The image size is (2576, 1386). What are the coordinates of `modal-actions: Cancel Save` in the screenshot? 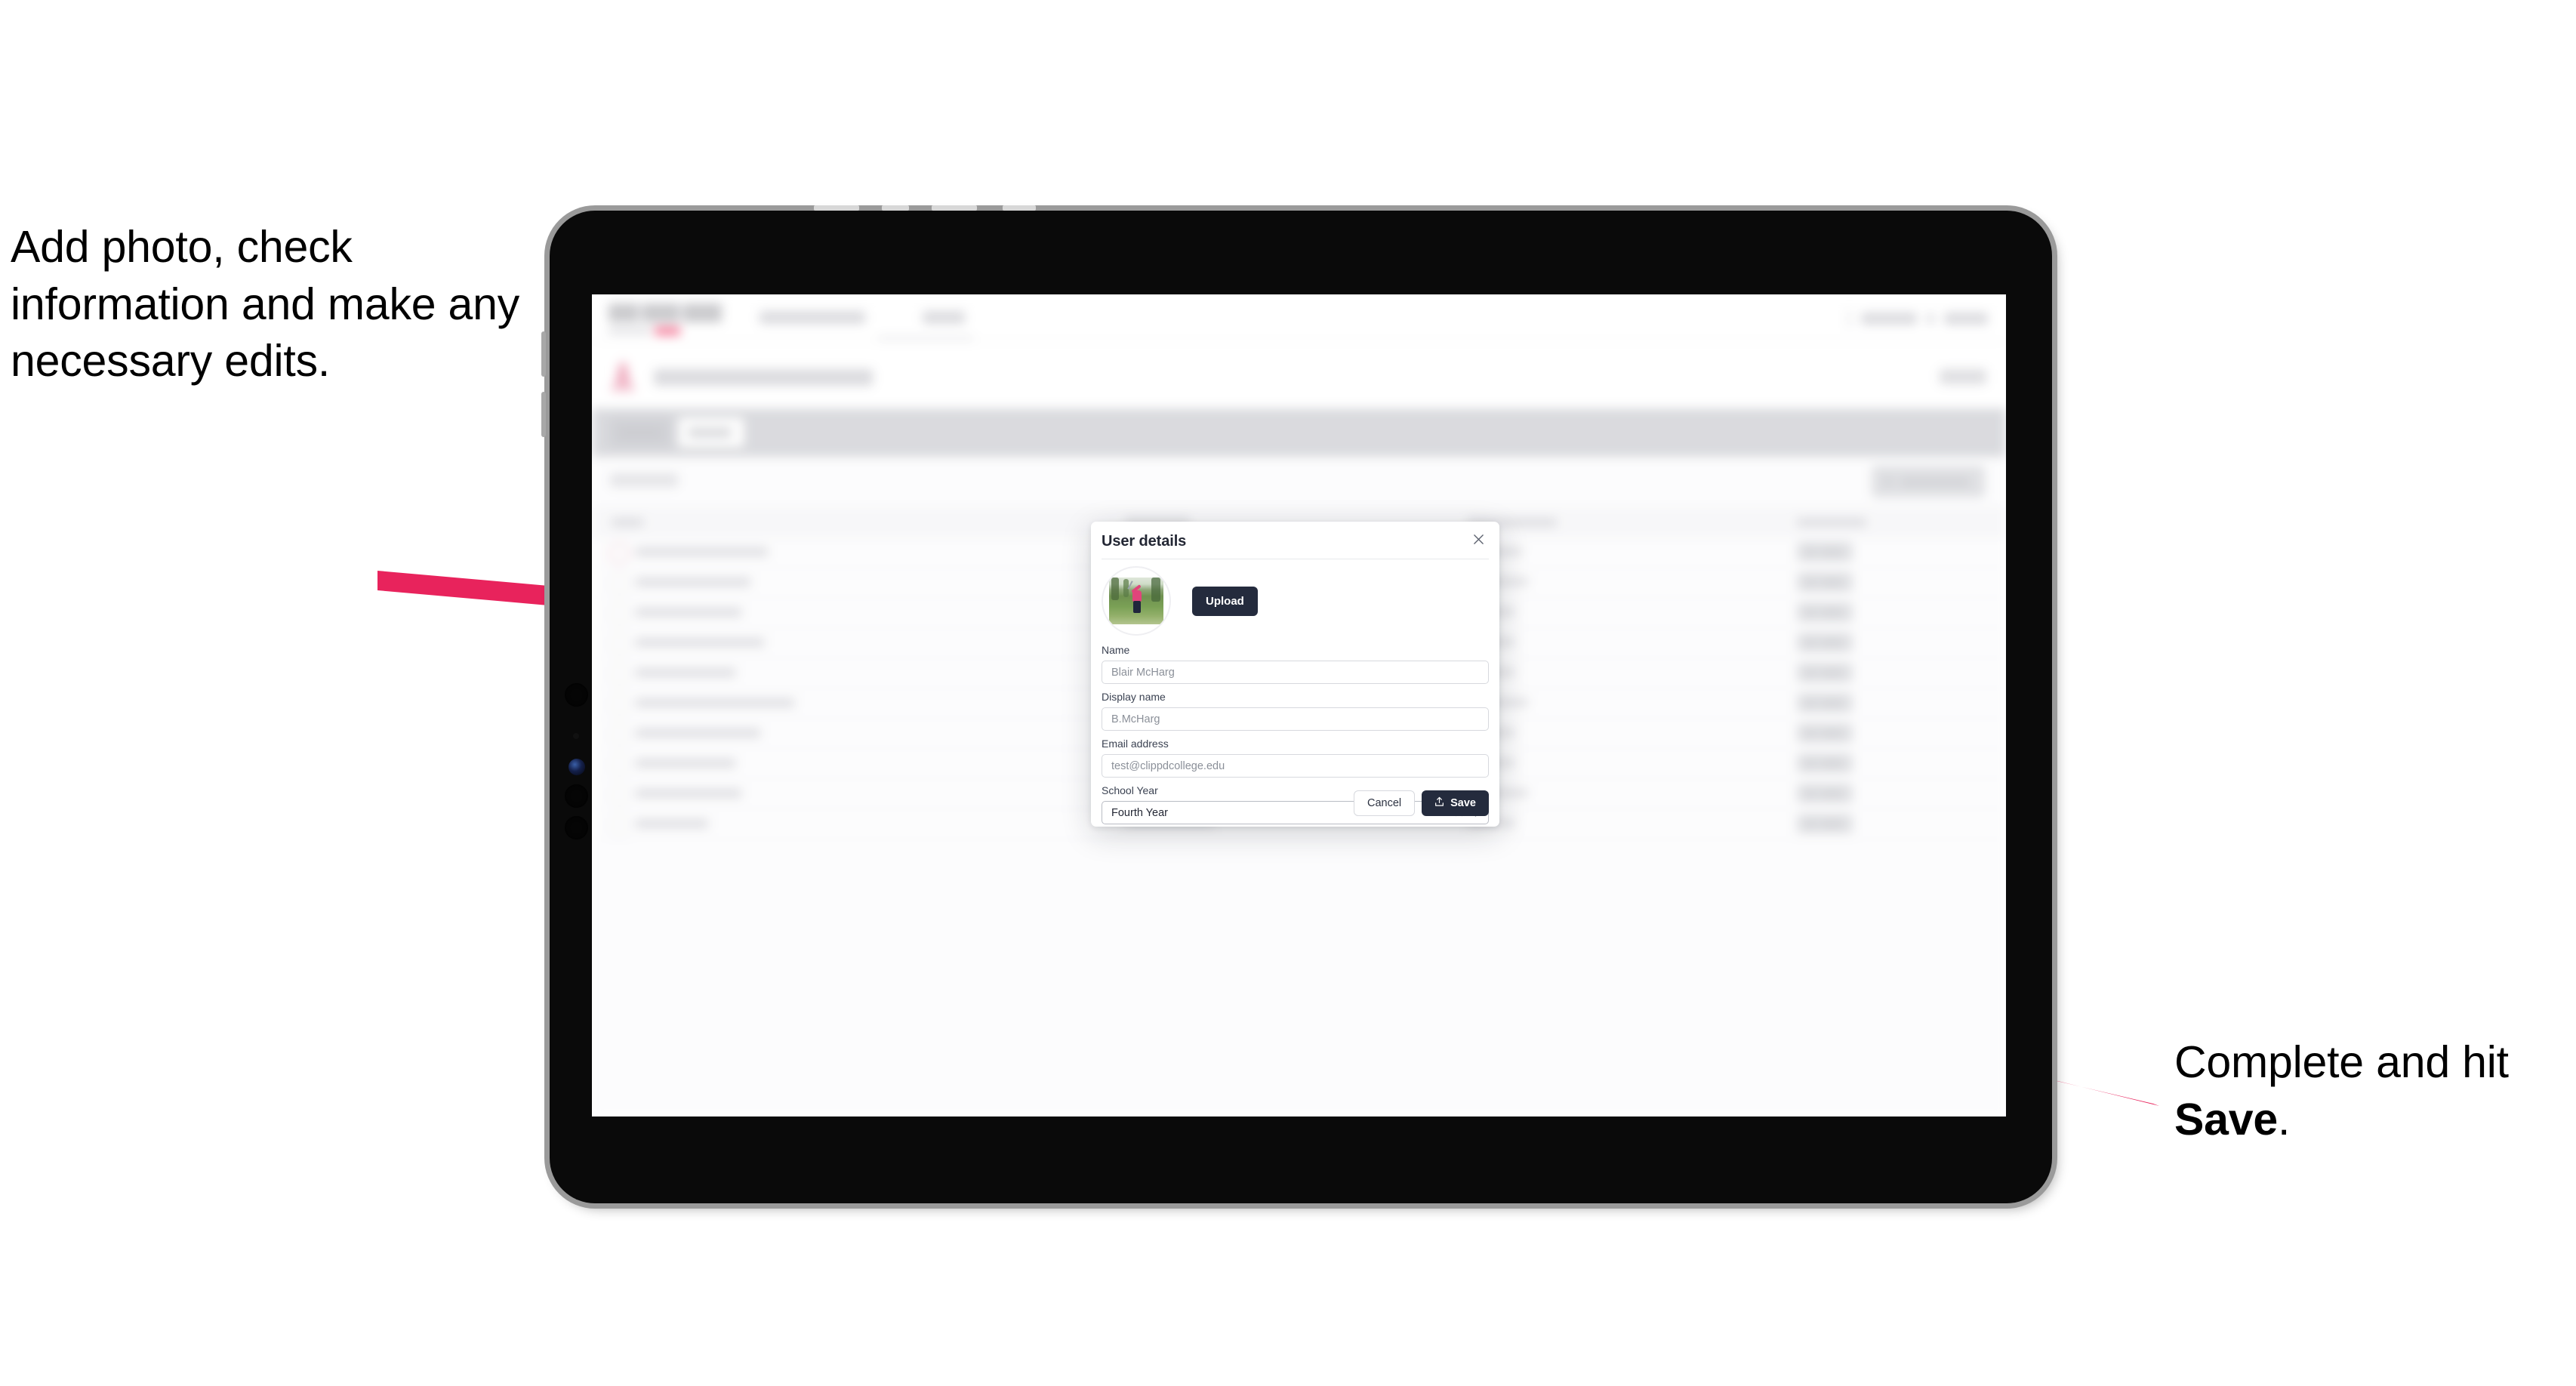 It's located at (1421, 803).